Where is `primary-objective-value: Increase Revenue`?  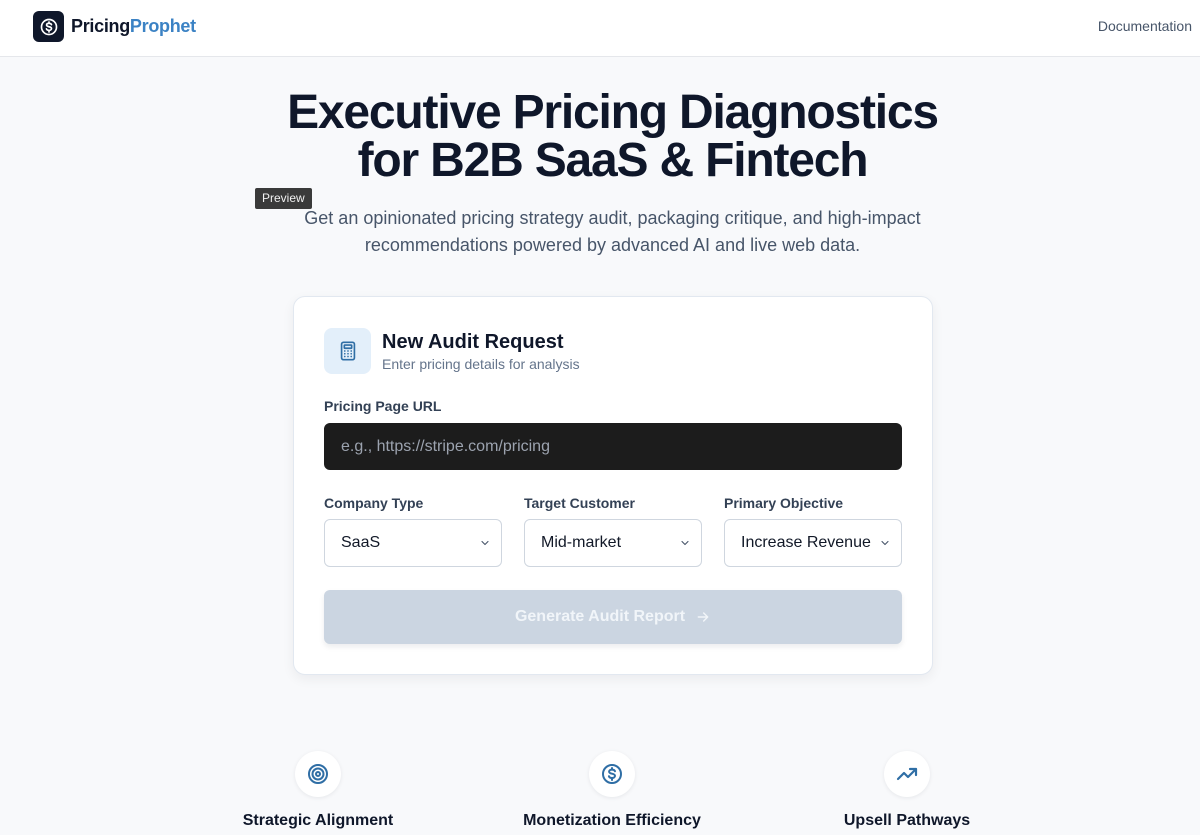 primary-objective-value: Increase Revenue is located at coordinates (806, 542).